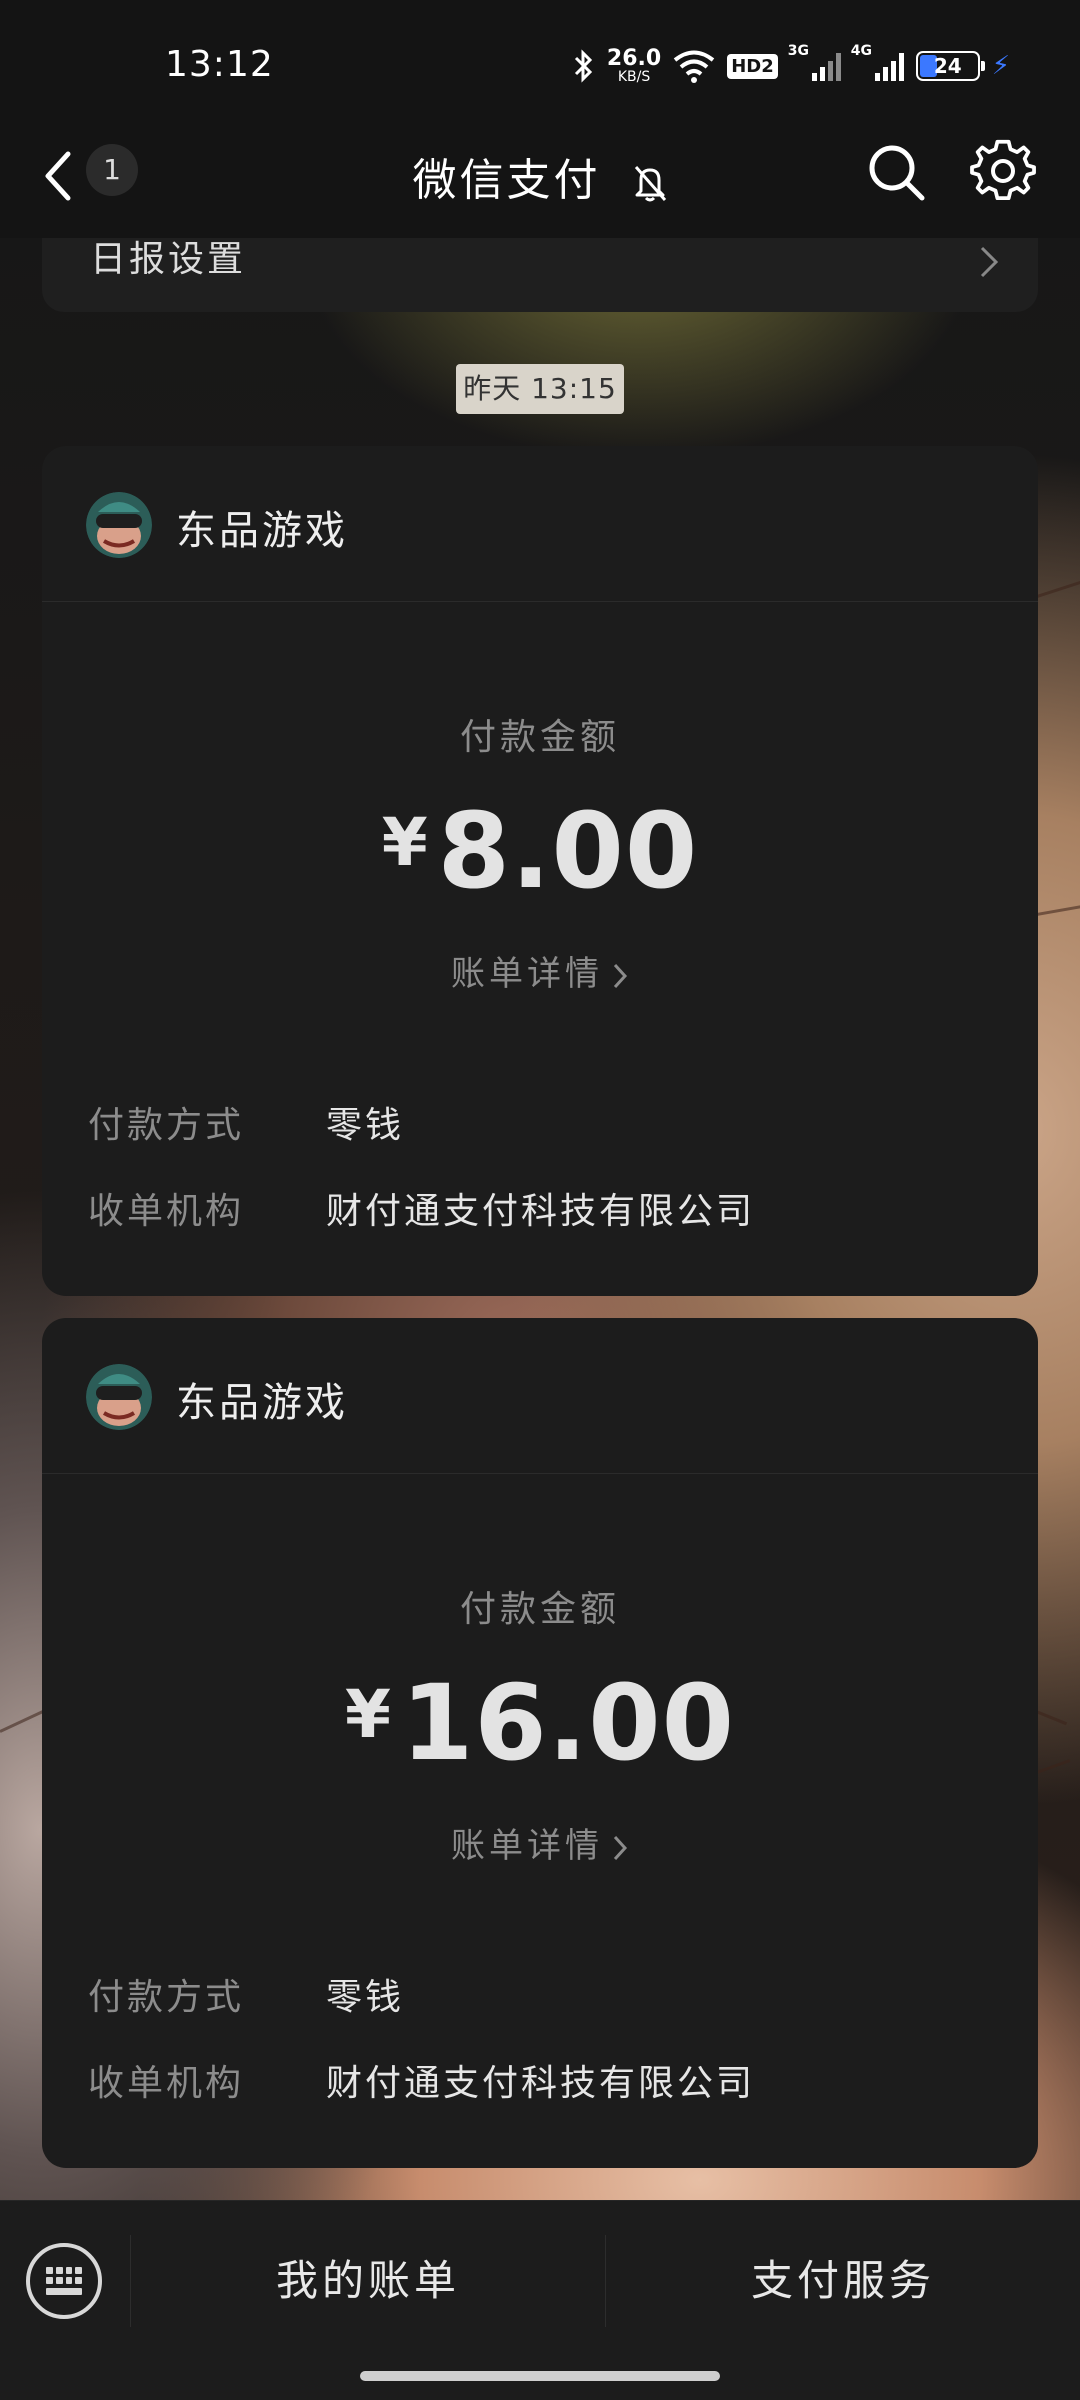 The height and width of the screenshot is (2400, 1080). What do you see at coordinates (694, 66) in the screenshot?
I see `wifi-icon` at bounding box center [694, 66].